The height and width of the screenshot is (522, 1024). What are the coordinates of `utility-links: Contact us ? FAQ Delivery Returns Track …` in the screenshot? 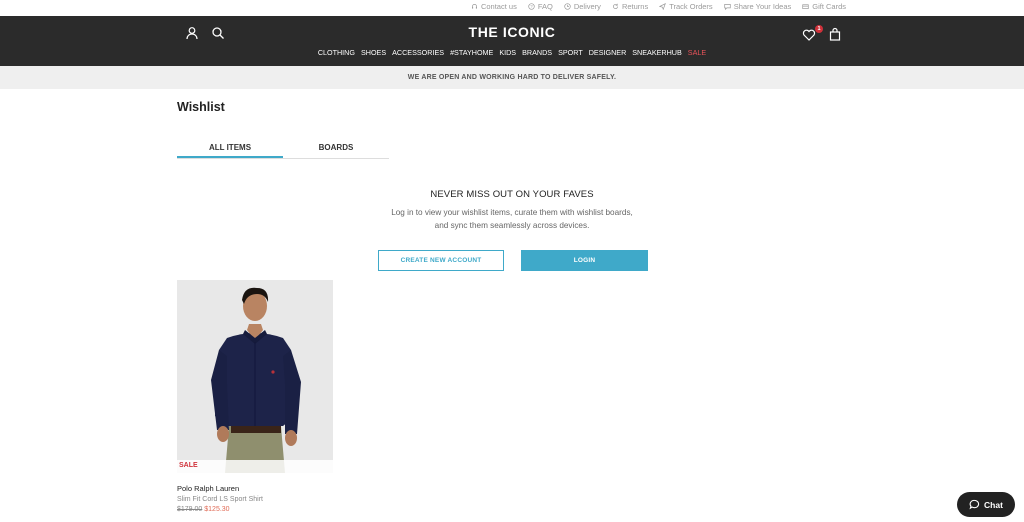 It's located at (658, 6).